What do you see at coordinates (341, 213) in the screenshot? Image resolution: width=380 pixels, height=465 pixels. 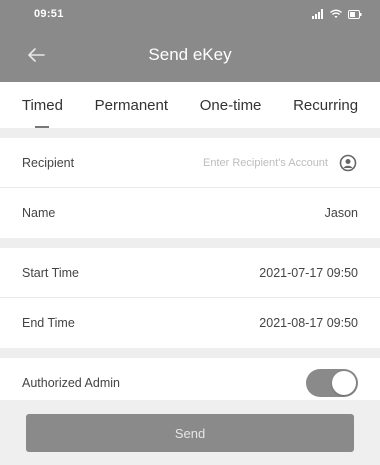 I see `name-value: Jason` at bounding box center [341, 213].